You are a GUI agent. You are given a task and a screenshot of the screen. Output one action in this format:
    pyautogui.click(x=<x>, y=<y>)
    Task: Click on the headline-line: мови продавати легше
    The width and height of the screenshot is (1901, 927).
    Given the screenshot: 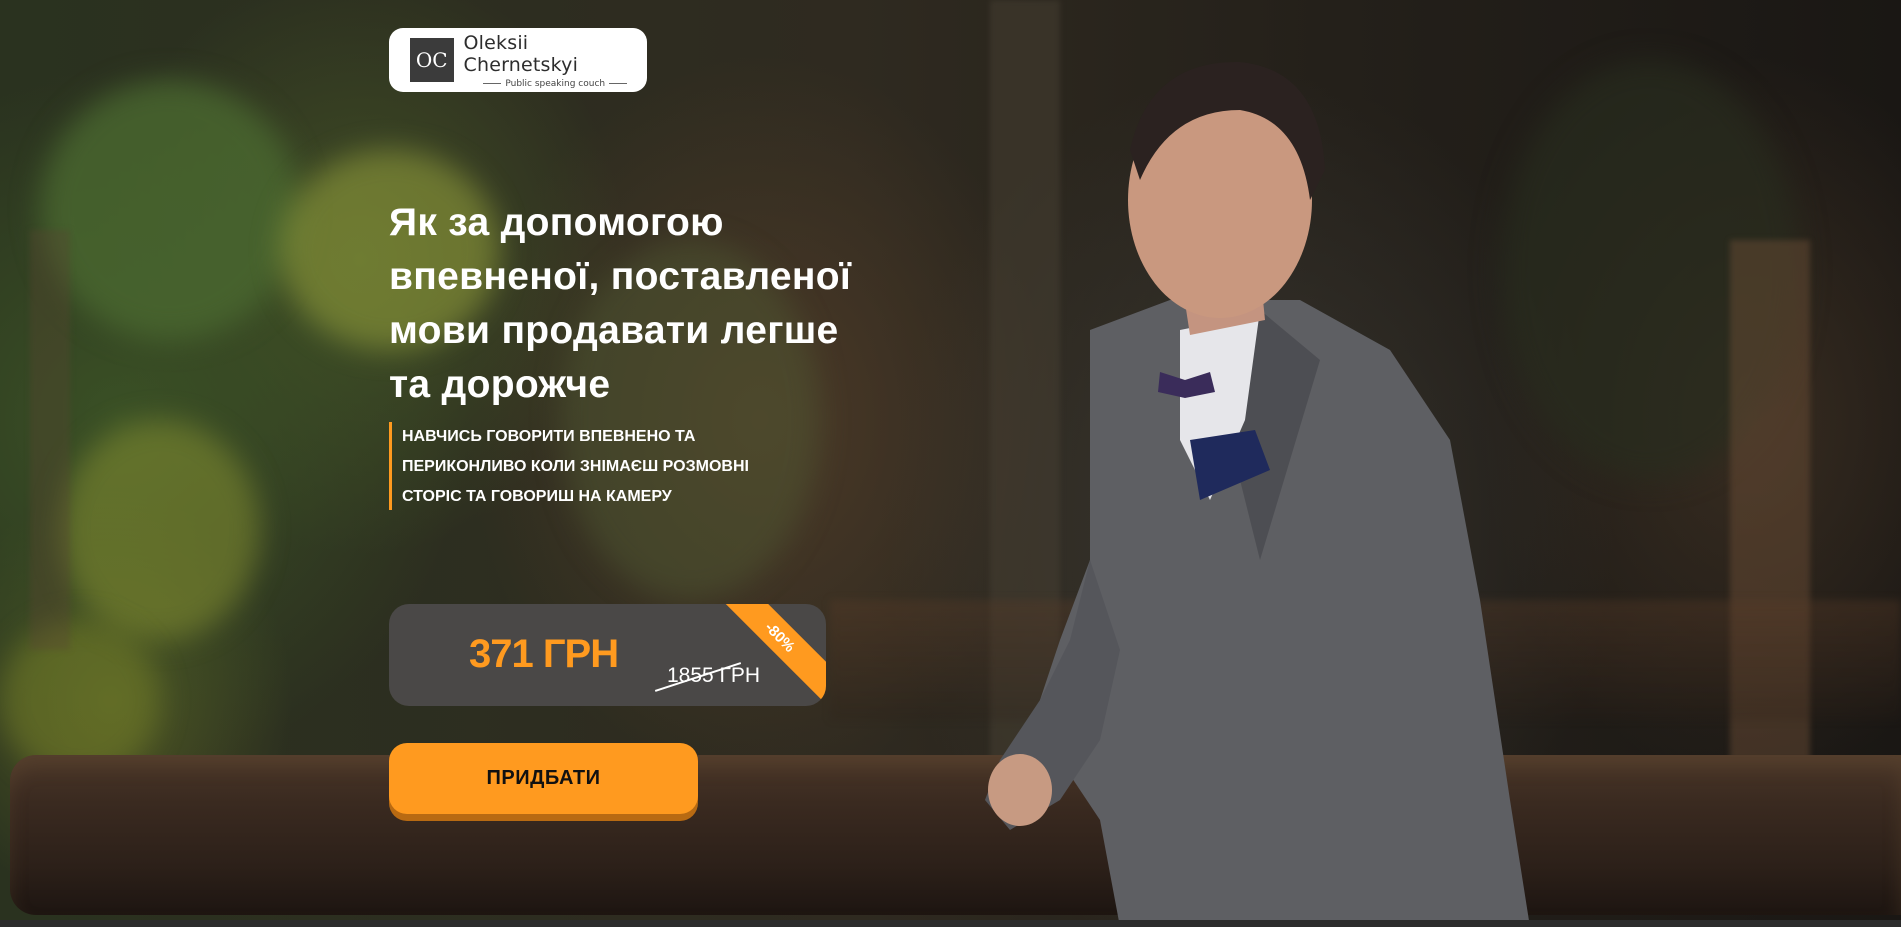 What is the action you would take?
    pyautogui.click(x=614, y=330)
    